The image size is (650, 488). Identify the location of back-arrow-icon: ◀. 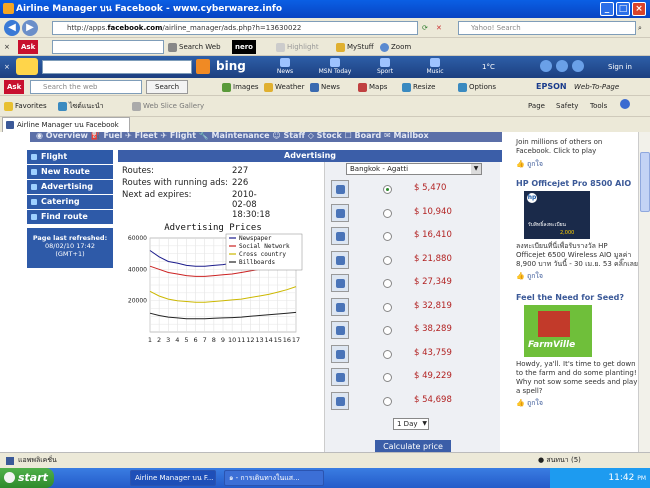
(12, 28).